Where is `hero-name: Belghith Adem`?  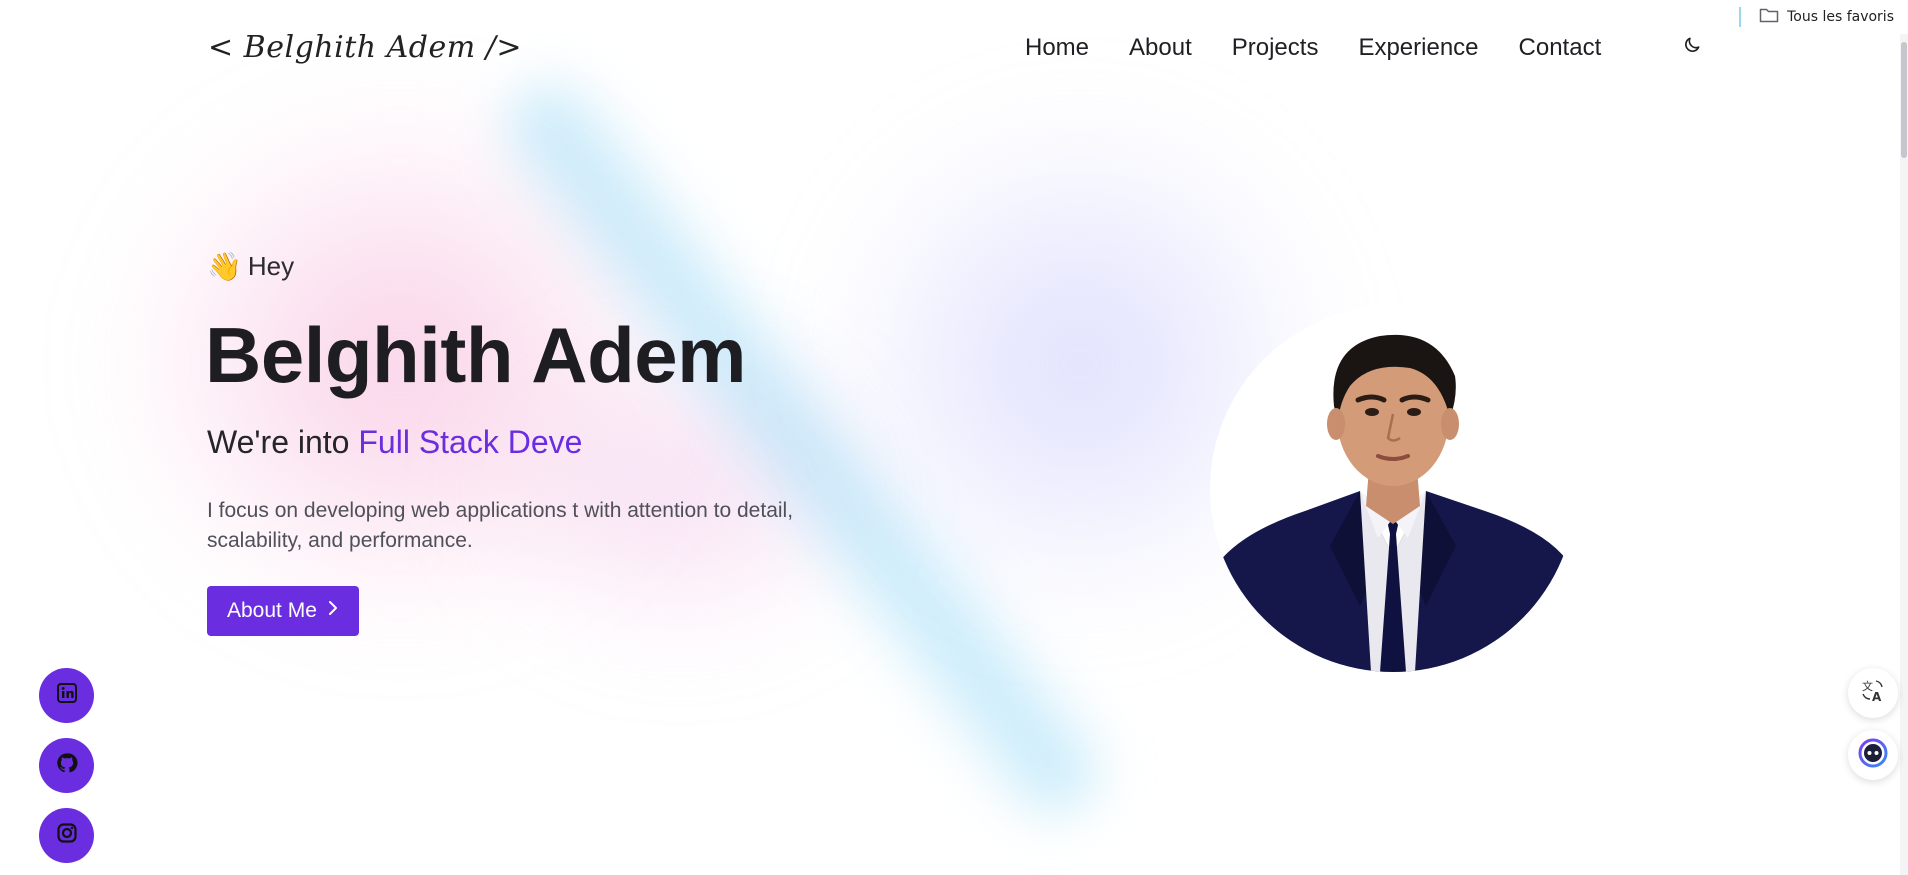 hero-name: Belghith Adem is located at coordinates (475, 355).